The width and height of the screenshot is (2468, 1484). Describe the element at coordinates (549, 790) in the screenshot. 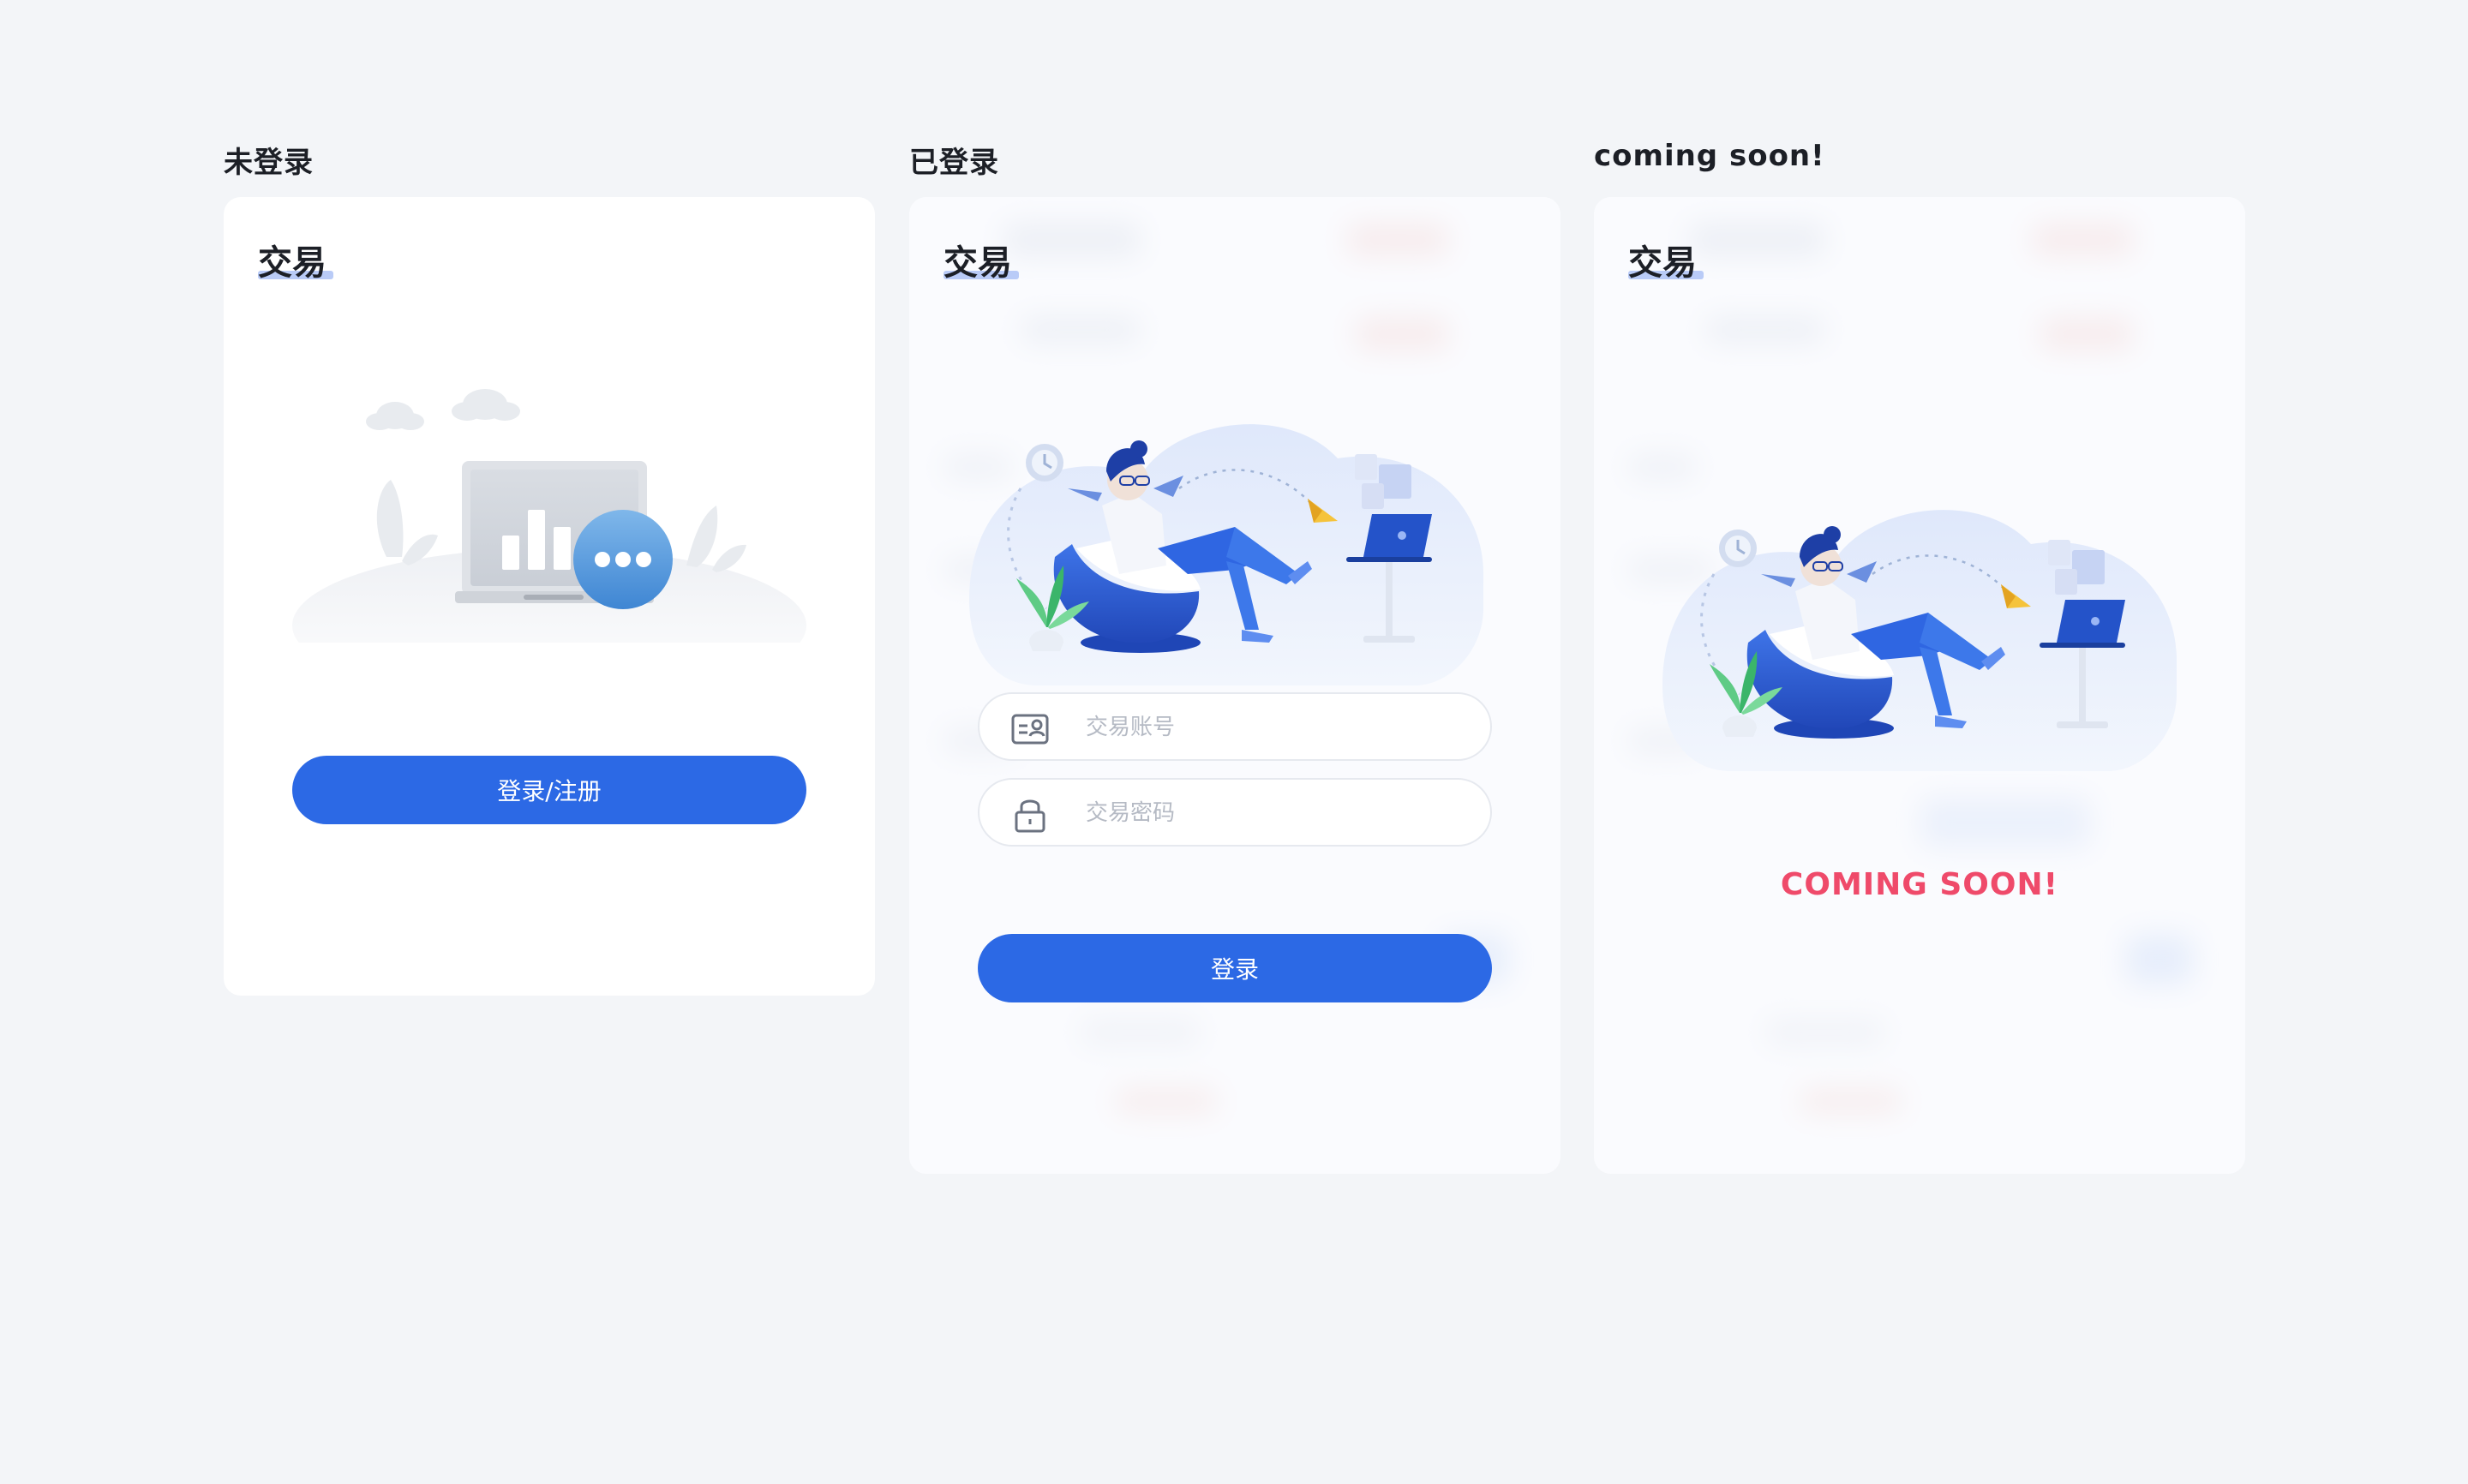

I see `login-register-button: 登录/注册` at that location.